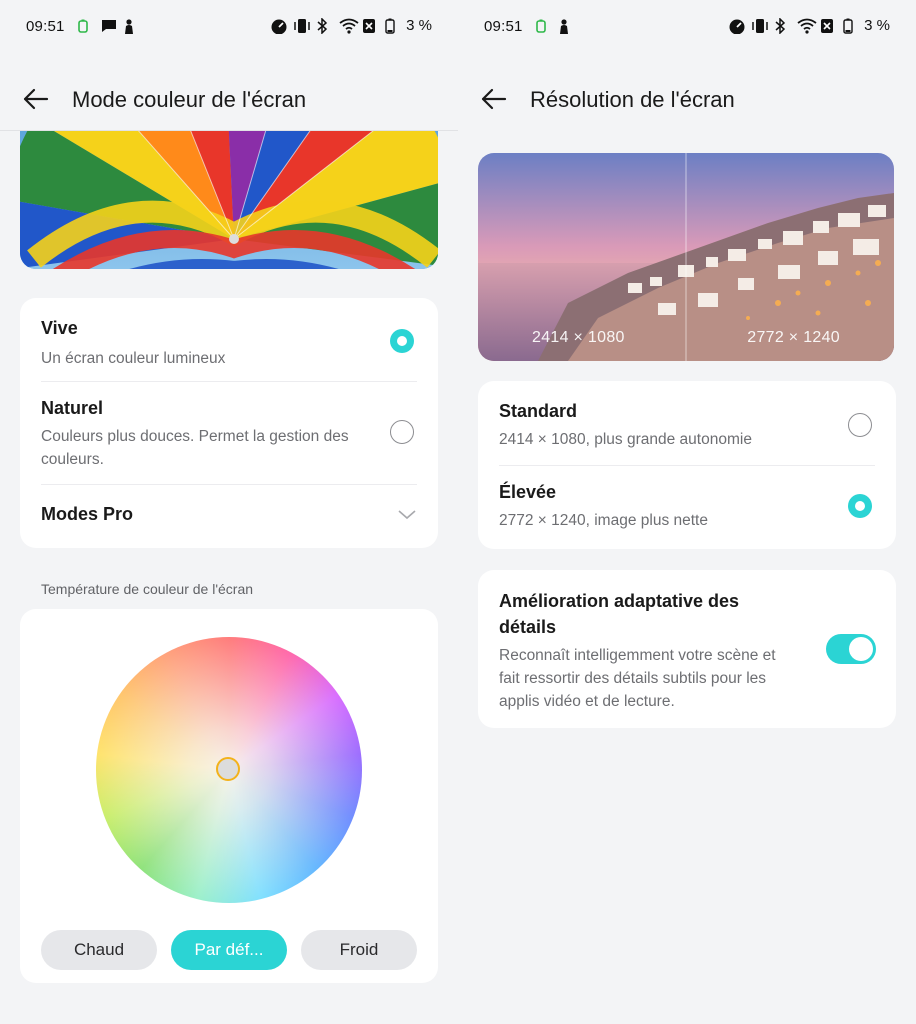 The height and width of the screenshot is (1024, 916). Describe the element at coordinates (603, 520) in the screenshot. I see `option-subtitle: 2772 × 1240, image plus nette` at that location.